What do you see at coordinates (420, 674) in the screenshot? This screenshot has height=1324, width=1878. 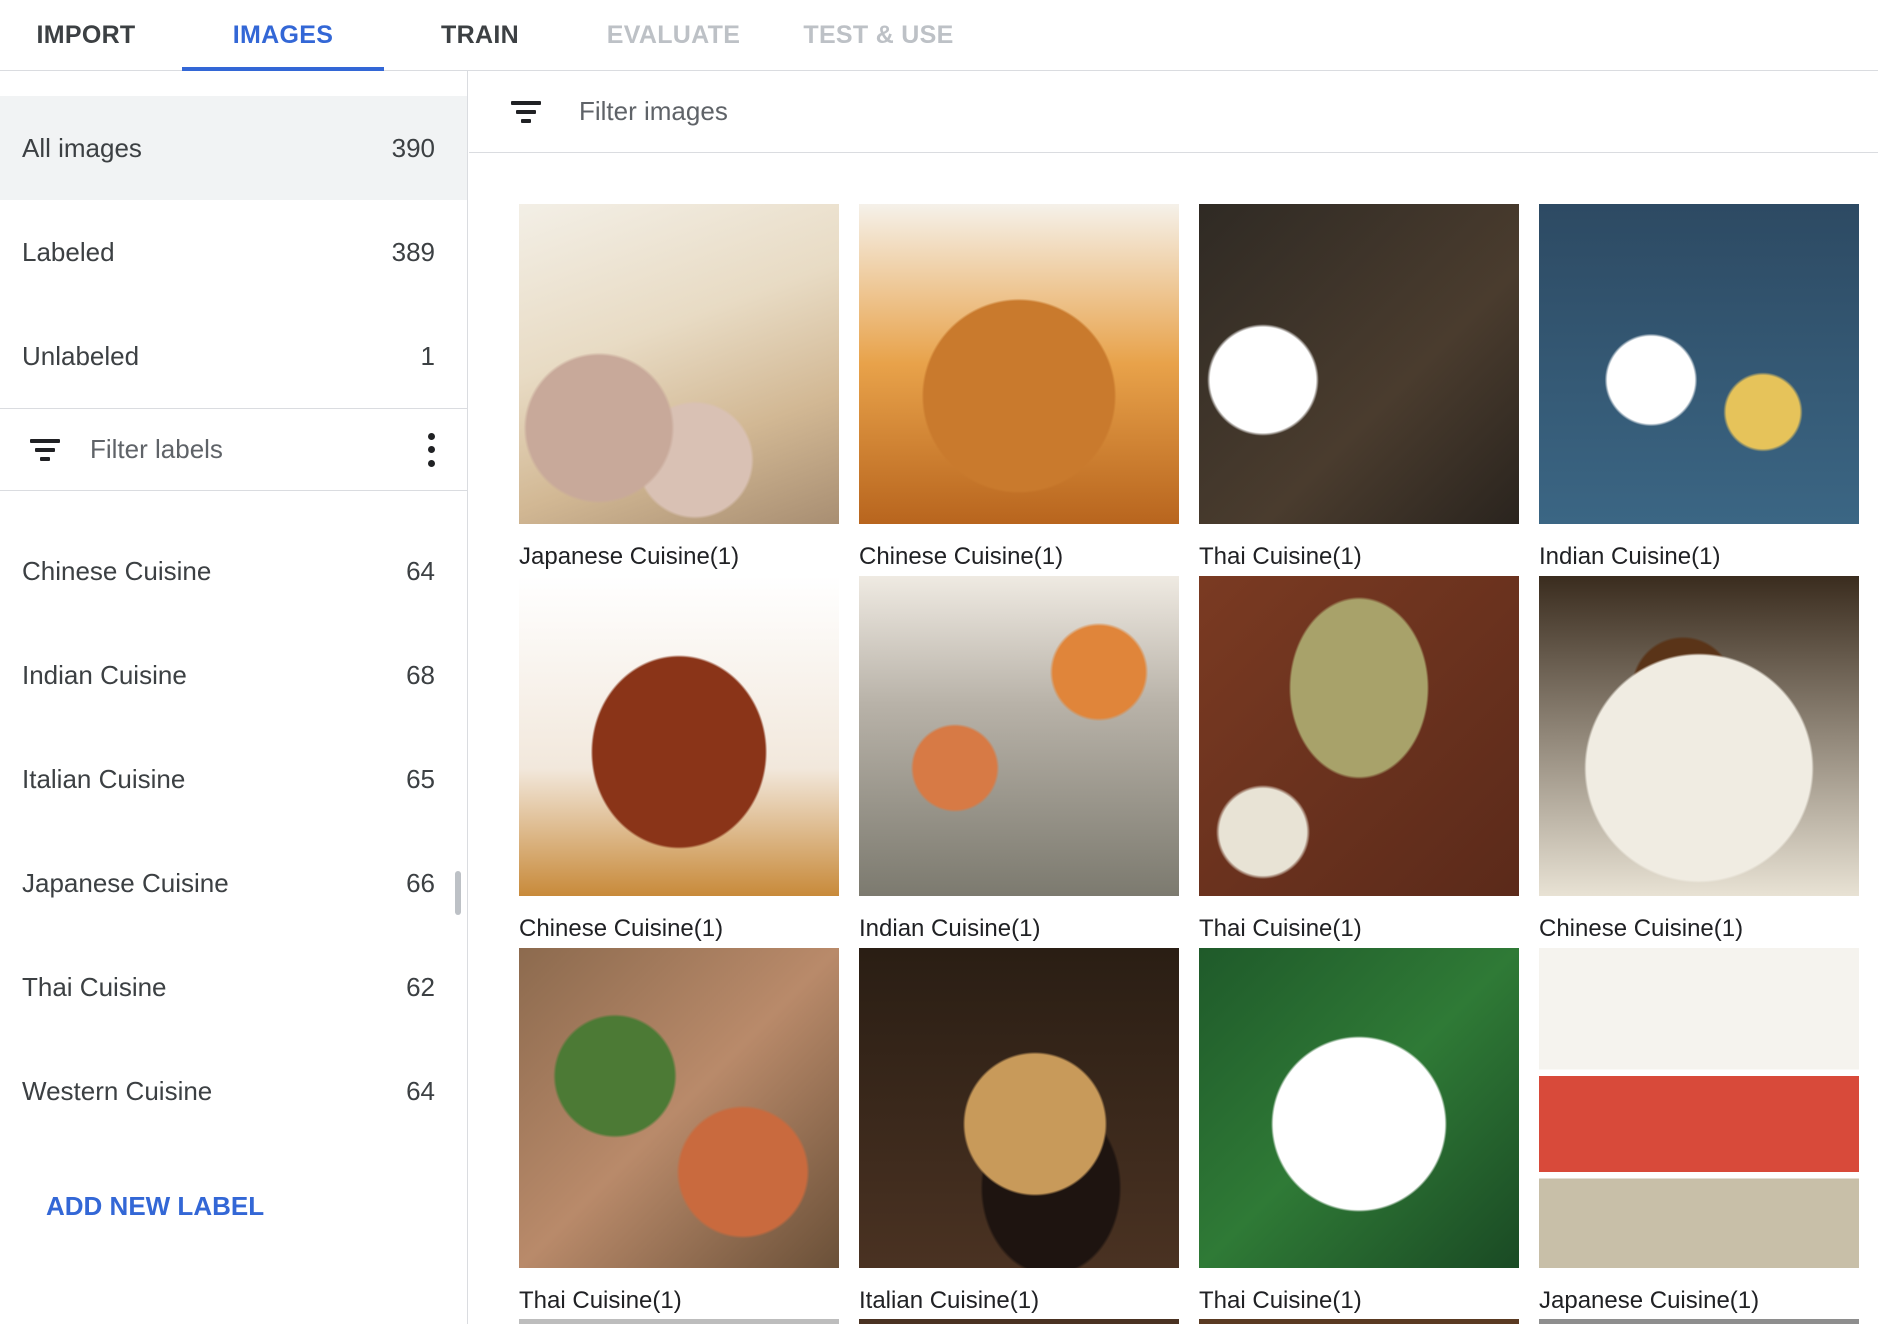 I see `label-item-count: 68` at bounding box center [420, 674].